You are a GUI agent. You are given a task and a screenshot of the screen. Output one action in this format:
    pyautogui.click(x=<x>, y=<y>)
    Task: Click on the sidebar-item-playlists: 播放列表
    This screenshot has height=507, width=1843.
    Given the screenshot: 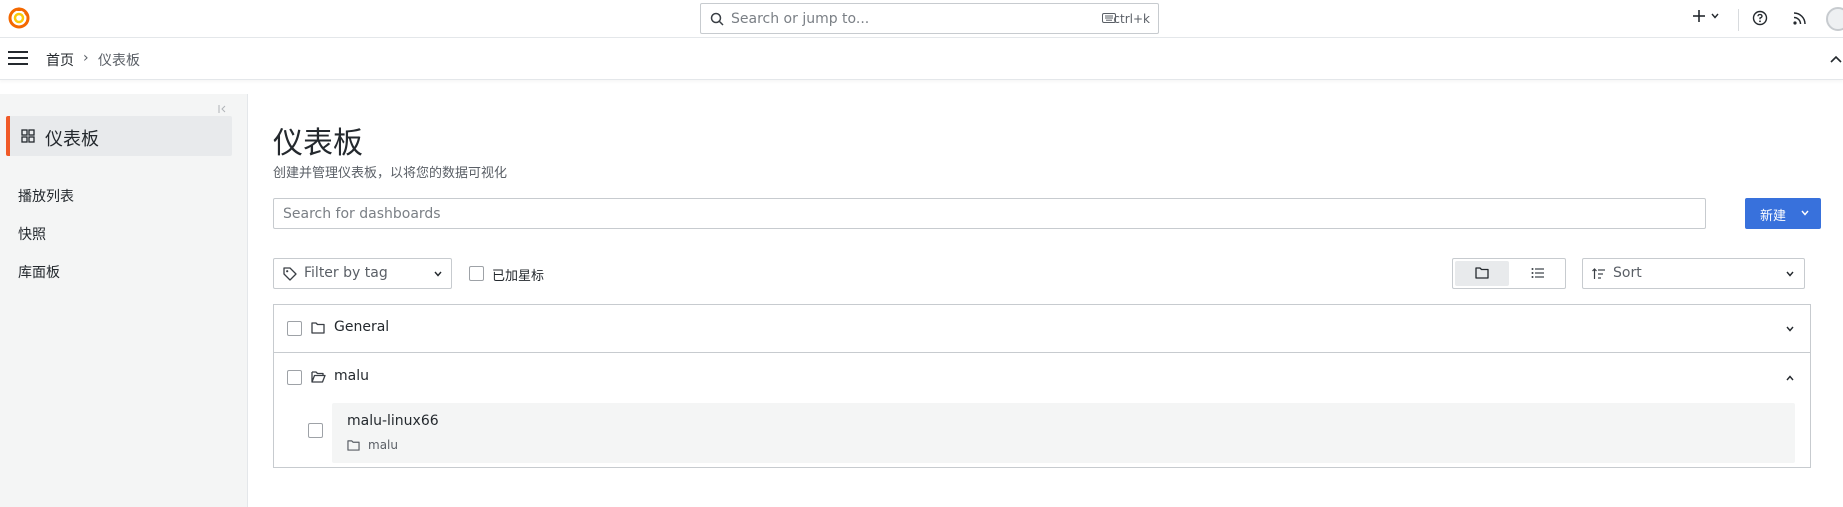 What is the action you would take?
    pyautogui.click(x=46, y=196)
    